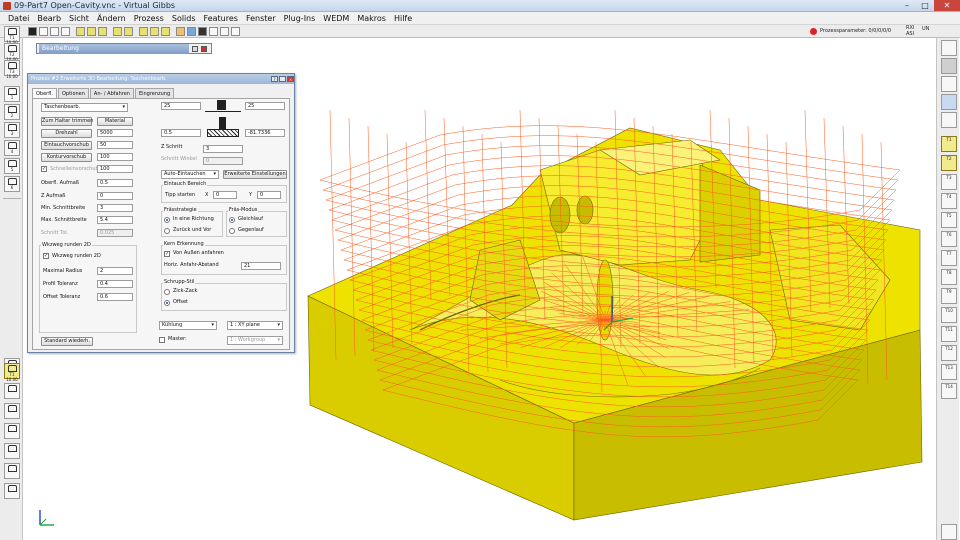  Describe the element at coordinates (949, 220) in the screenshot. I see `right-tool-t5: T5` at that location.